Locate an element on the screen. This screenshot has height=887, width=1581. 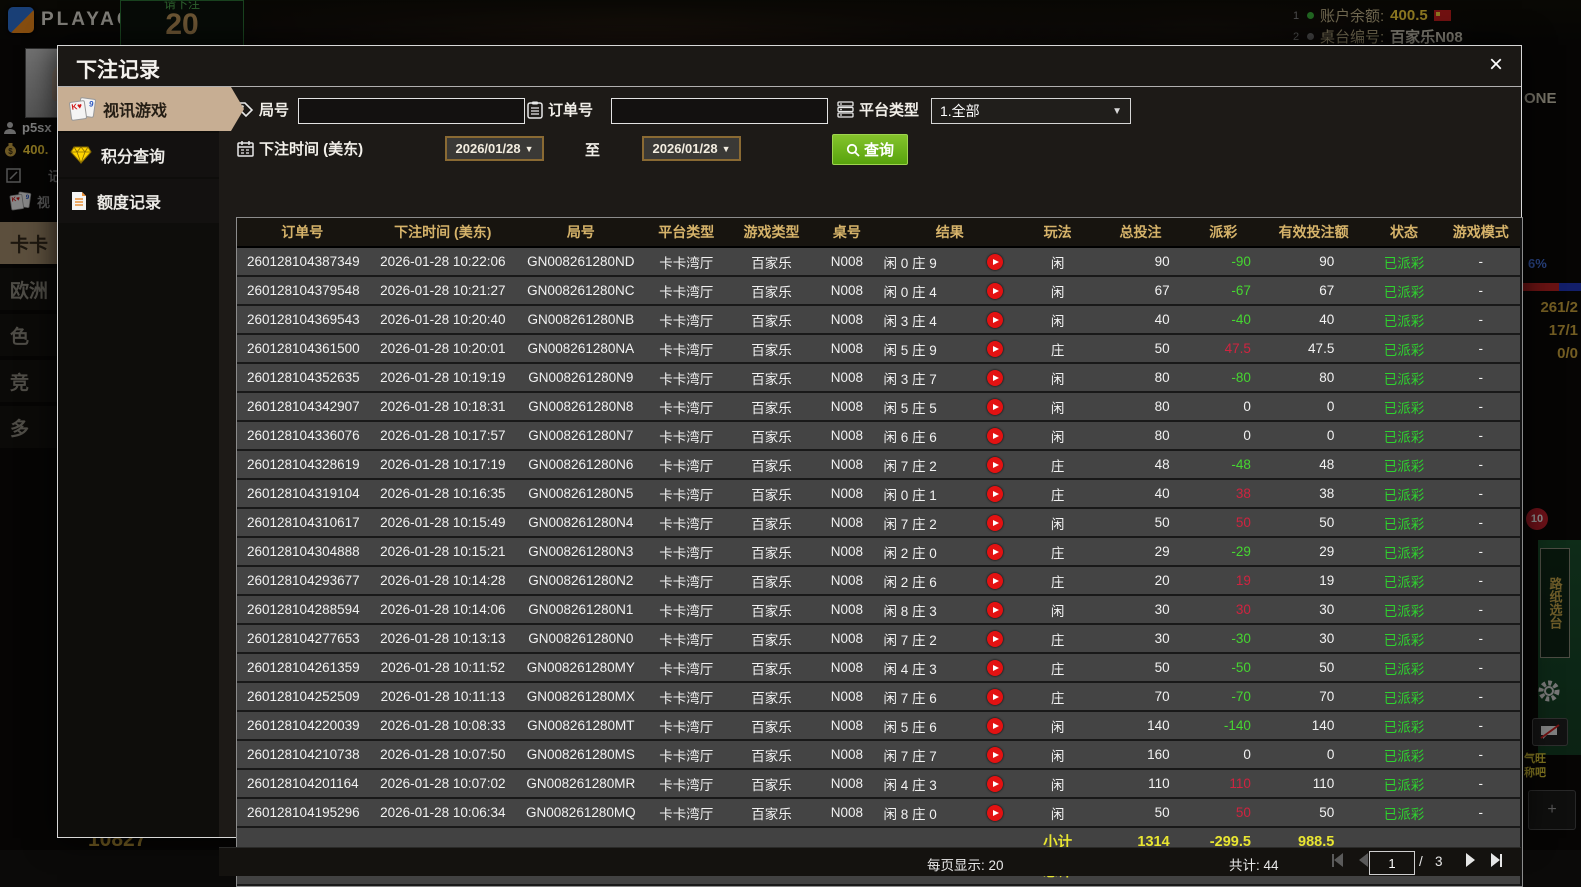
search-button-label: 查询 is located at coordinates (879, 149).